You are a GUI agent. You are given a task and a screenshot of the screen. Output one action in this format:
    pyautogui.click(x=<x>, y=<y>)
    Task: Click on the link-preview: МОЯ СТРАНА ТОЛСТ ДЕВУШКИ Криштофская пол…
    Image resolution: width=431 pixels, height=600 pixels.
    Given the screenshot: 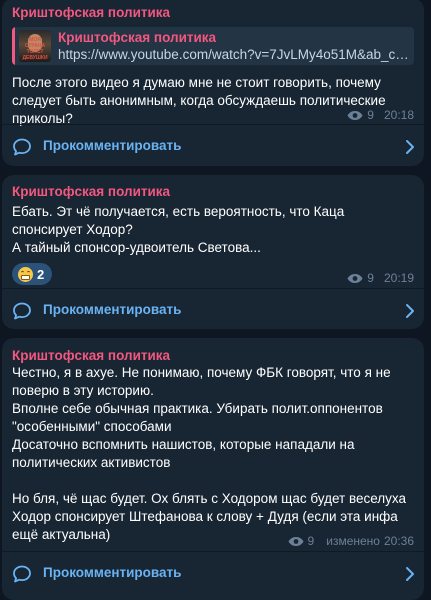 What is the action you would take?
    pyautogui.click(x=213, y=46)
    